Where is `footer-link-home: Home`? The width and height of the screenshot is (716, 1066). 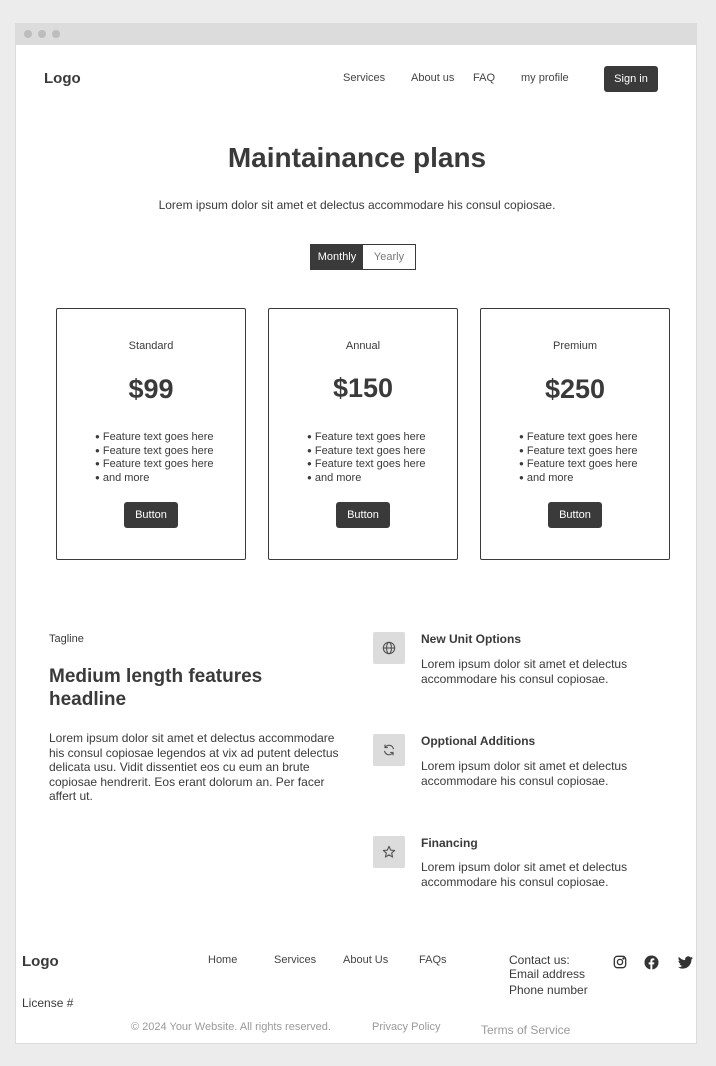
footer-link-home: Home is located at coordinates (222, 960).